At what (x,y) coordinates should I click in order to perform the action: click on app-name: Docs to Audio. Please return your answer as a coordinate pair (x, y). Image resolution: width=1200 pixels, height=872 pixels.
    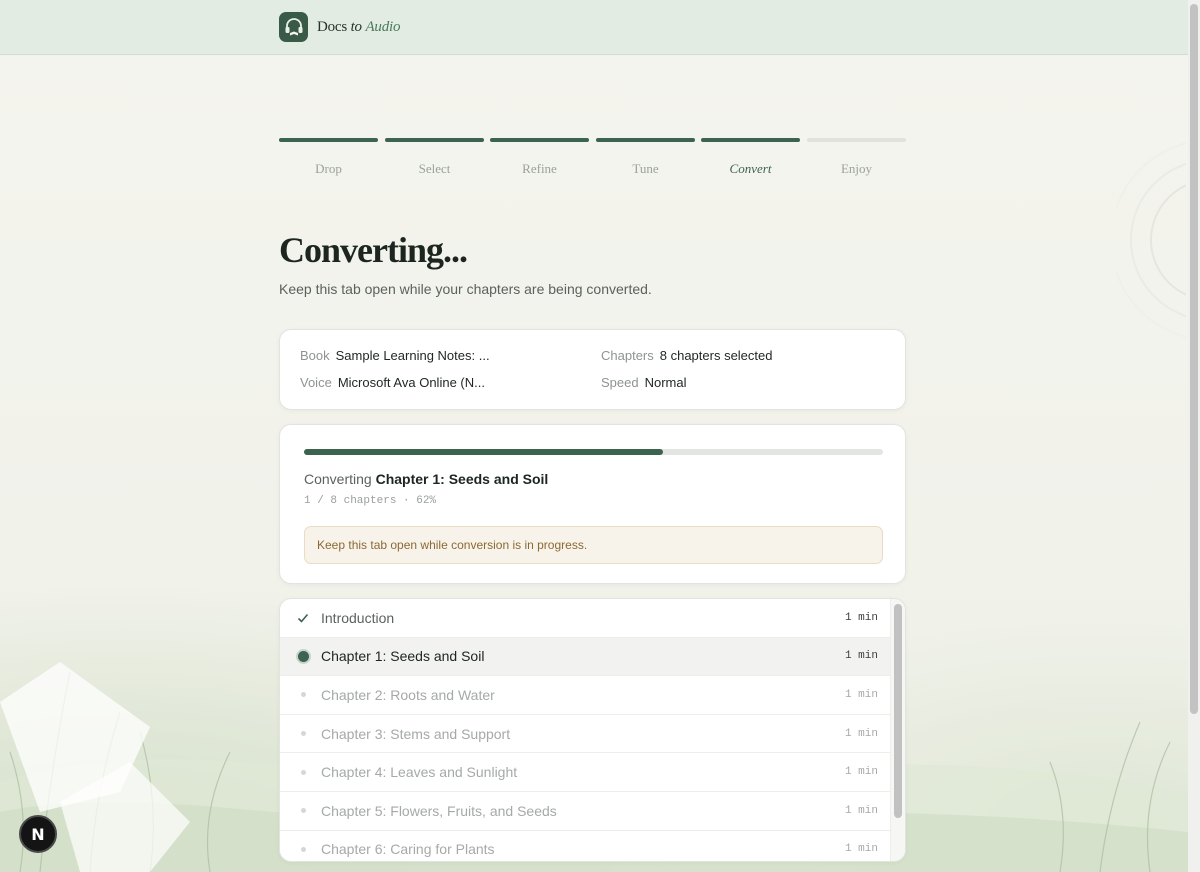
    Looking at the image, I should click on (358, 27).